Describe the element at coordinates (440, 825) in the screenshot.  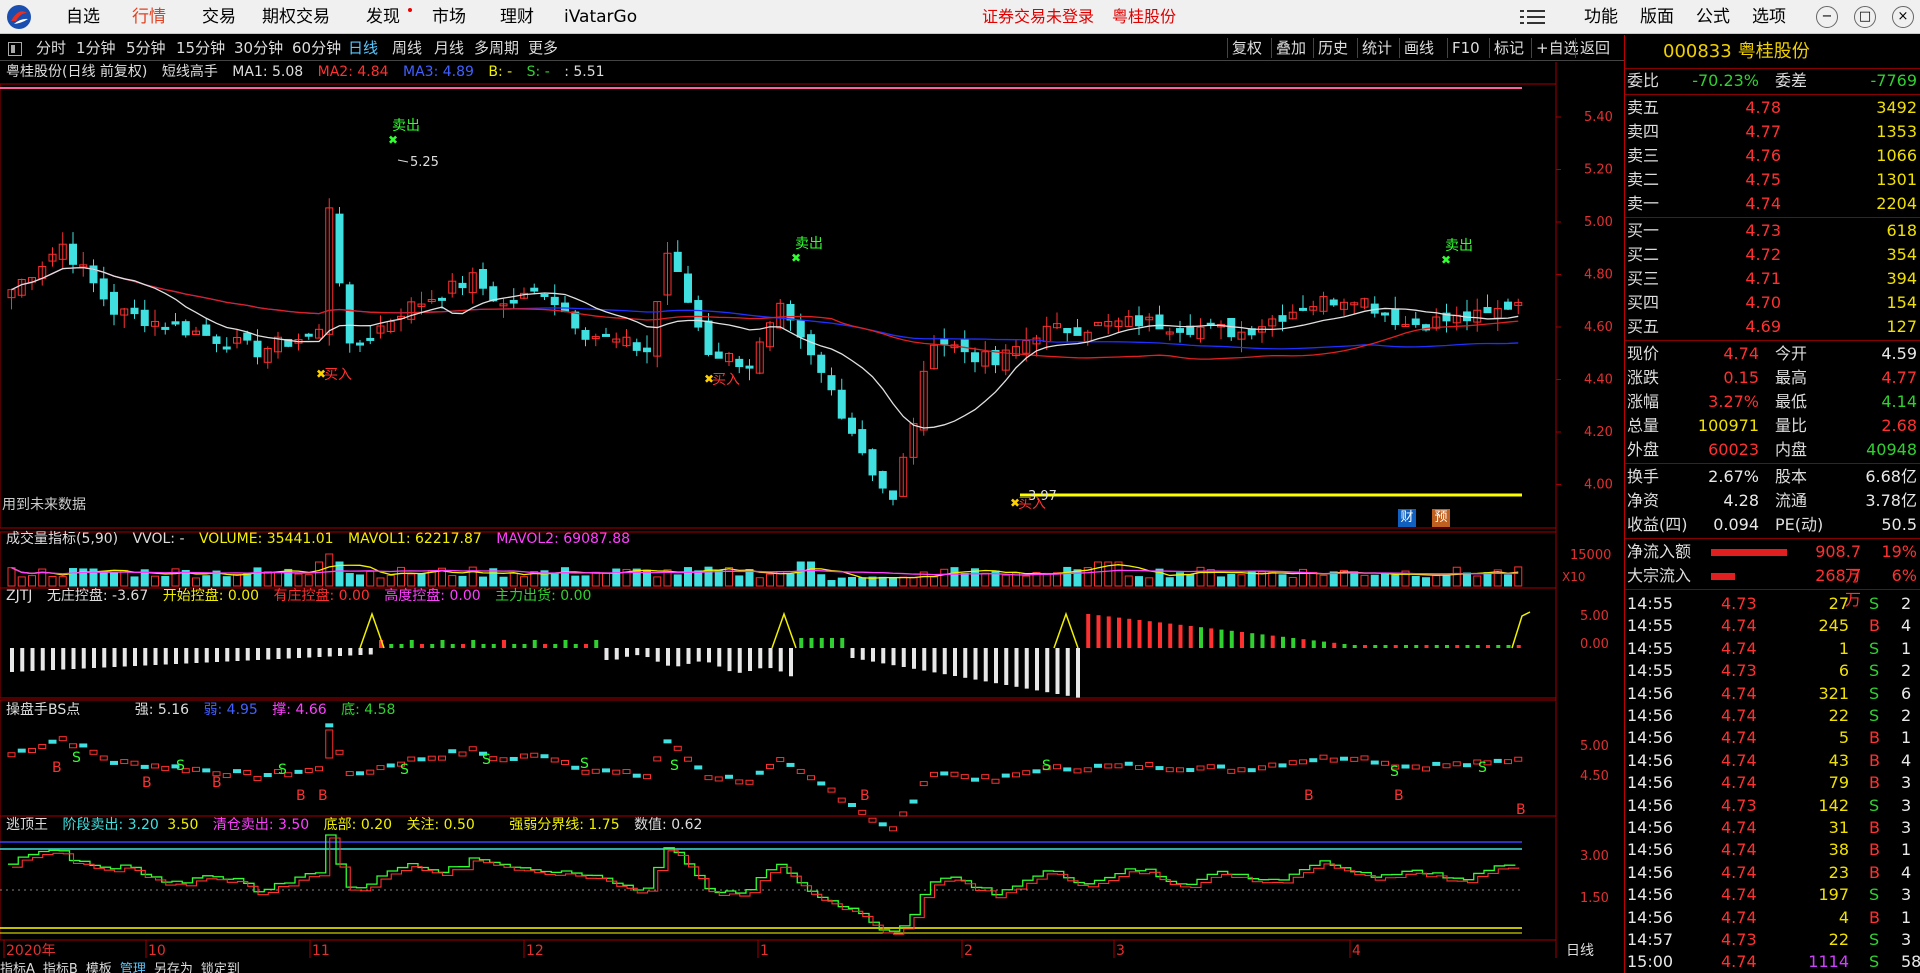
I see `top-watch: 关注: 0.50` at that location.